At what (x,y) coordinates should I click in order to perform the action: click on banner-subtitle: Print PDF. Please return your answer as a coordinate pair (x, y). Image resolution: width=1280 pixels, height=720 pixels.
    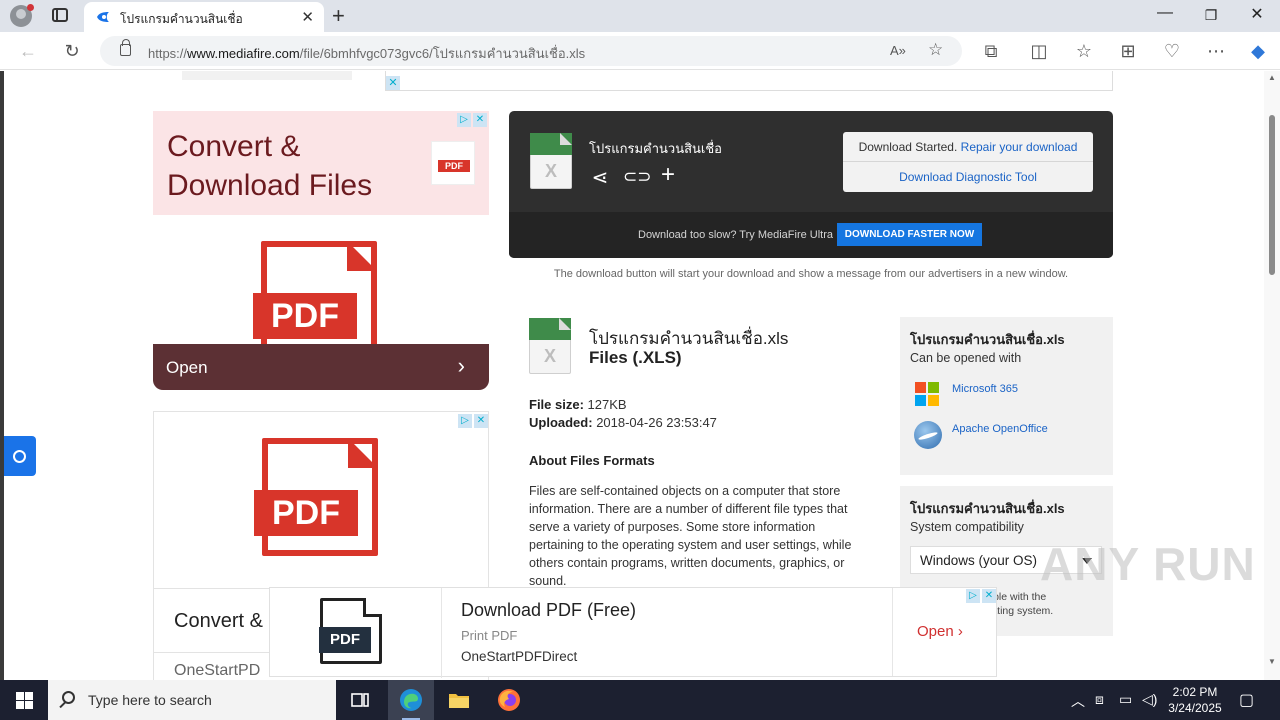
    Looking at the image, I should click on (489, 635).